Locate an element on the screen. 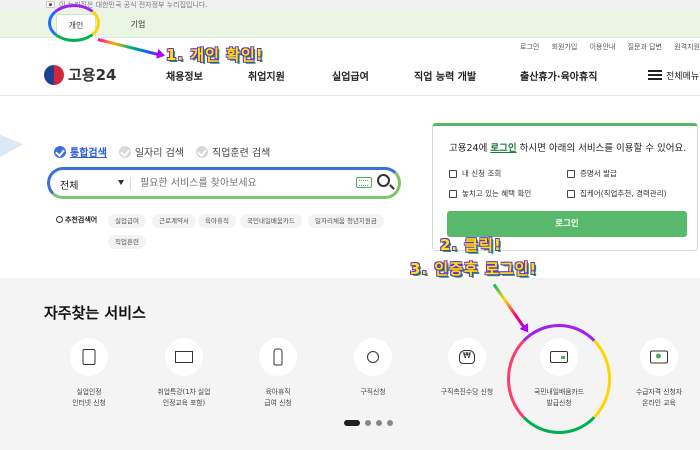 The height and width of the screenshot is (450, 700). service-label: 집케어(직업추천, 경력관리) is located at coordinates (623, 193).